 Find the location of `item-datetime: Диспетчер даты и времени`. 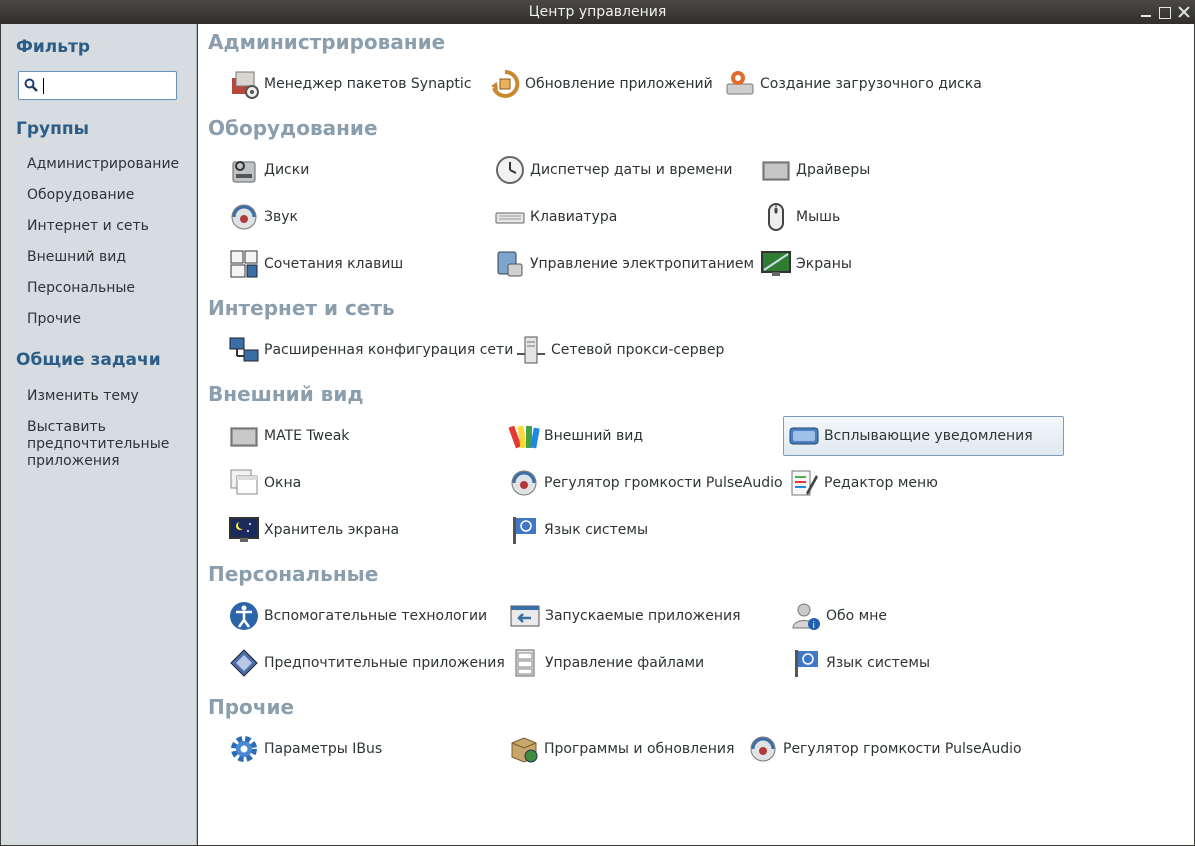

item-datetime: Диспетчер даты и времени is located at coordinates (611, 170).